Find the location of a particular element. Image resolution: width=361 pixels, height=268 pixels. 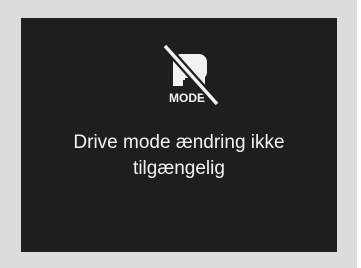

drive-mode-unavailable-icon: MODE is located at coordinates (191, 74).